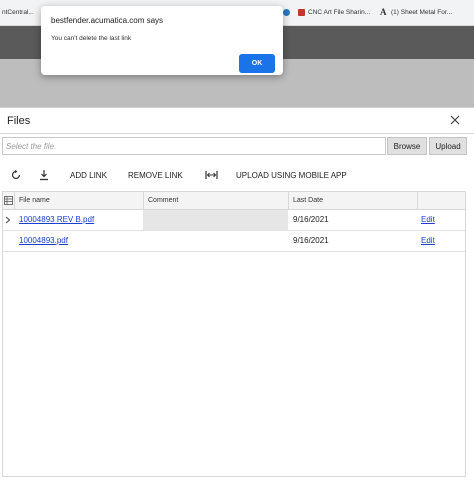  I want to click on table-row: 10004893.pdf 9/16/2021 Edit, so click(234, 241).